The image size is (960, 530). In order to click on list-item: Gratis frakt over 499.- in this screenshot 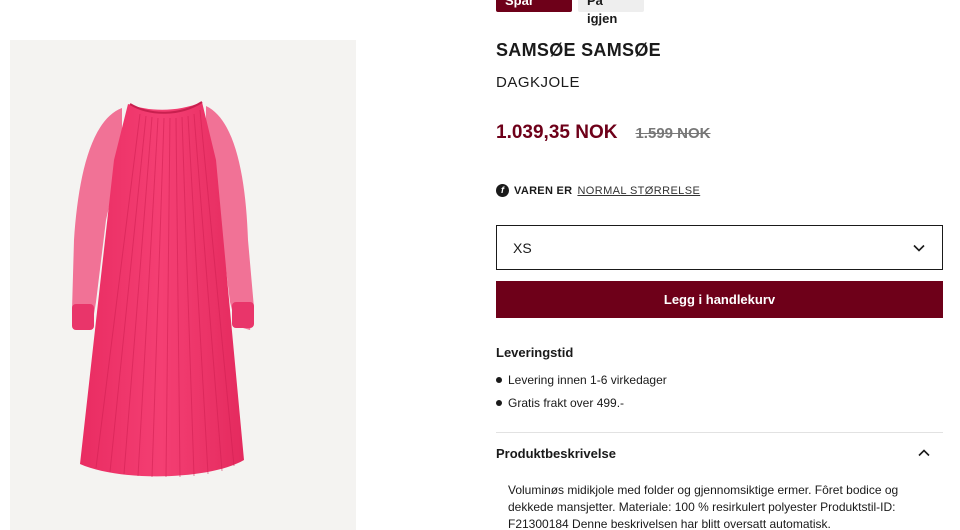, I will do `click(581, 402)`.